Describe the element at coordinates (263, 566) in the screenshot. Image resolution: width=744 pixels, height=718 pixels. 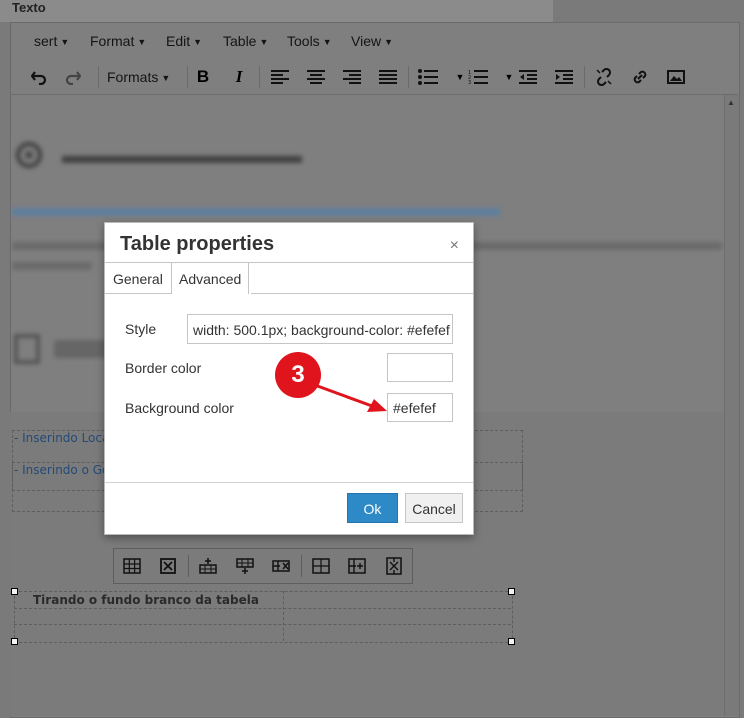
I see `table-context-toolbar` at that location.